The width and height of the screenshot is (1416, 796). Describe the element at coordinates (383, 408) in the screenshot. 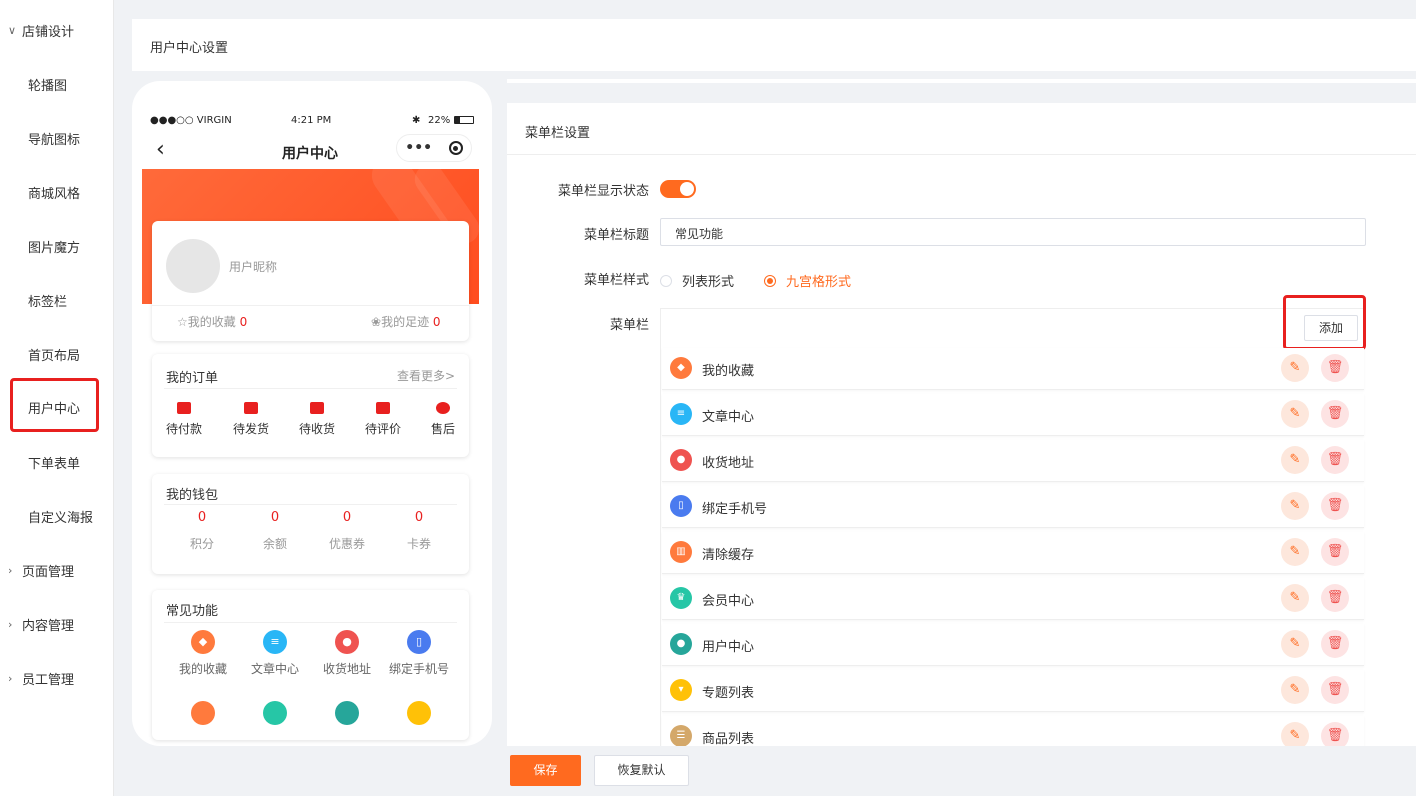

I see `comment-icon` at that location.